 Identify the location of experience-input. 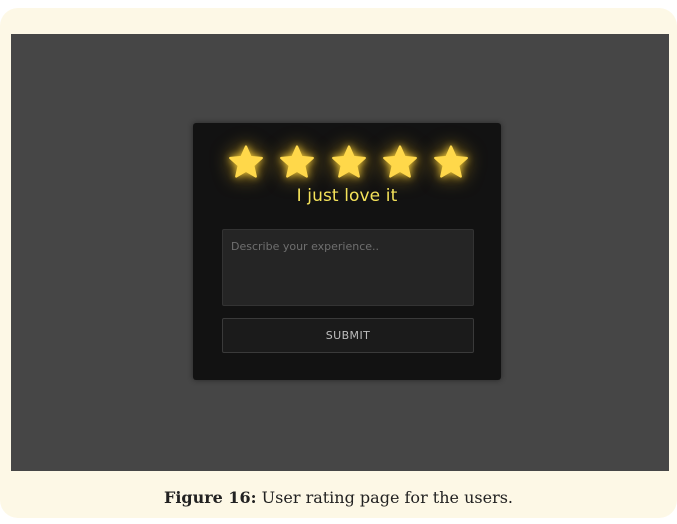
(348, 267).